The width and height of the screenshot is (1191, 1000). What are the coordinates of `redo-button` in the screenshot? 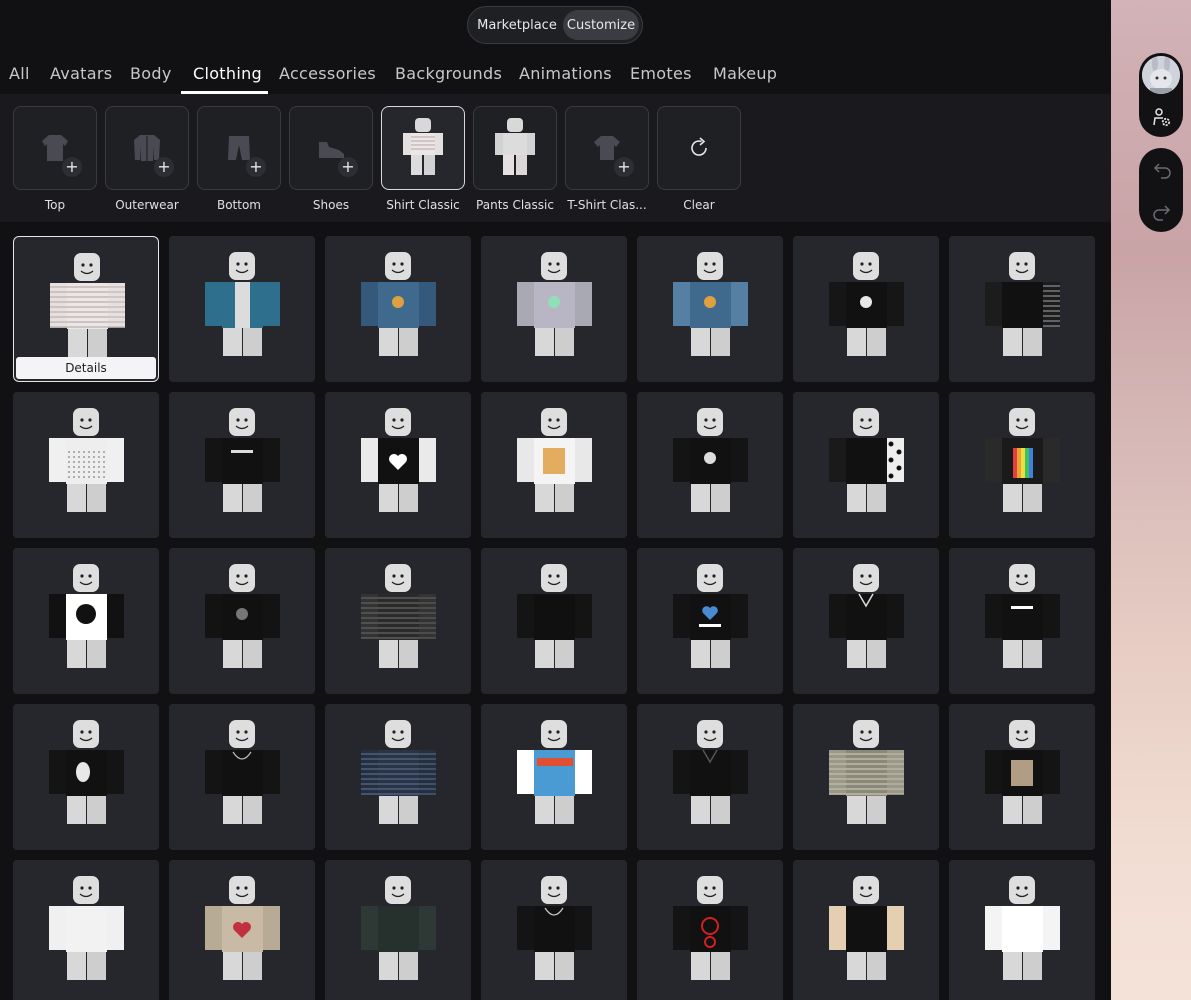 It's located at (1162, 212).